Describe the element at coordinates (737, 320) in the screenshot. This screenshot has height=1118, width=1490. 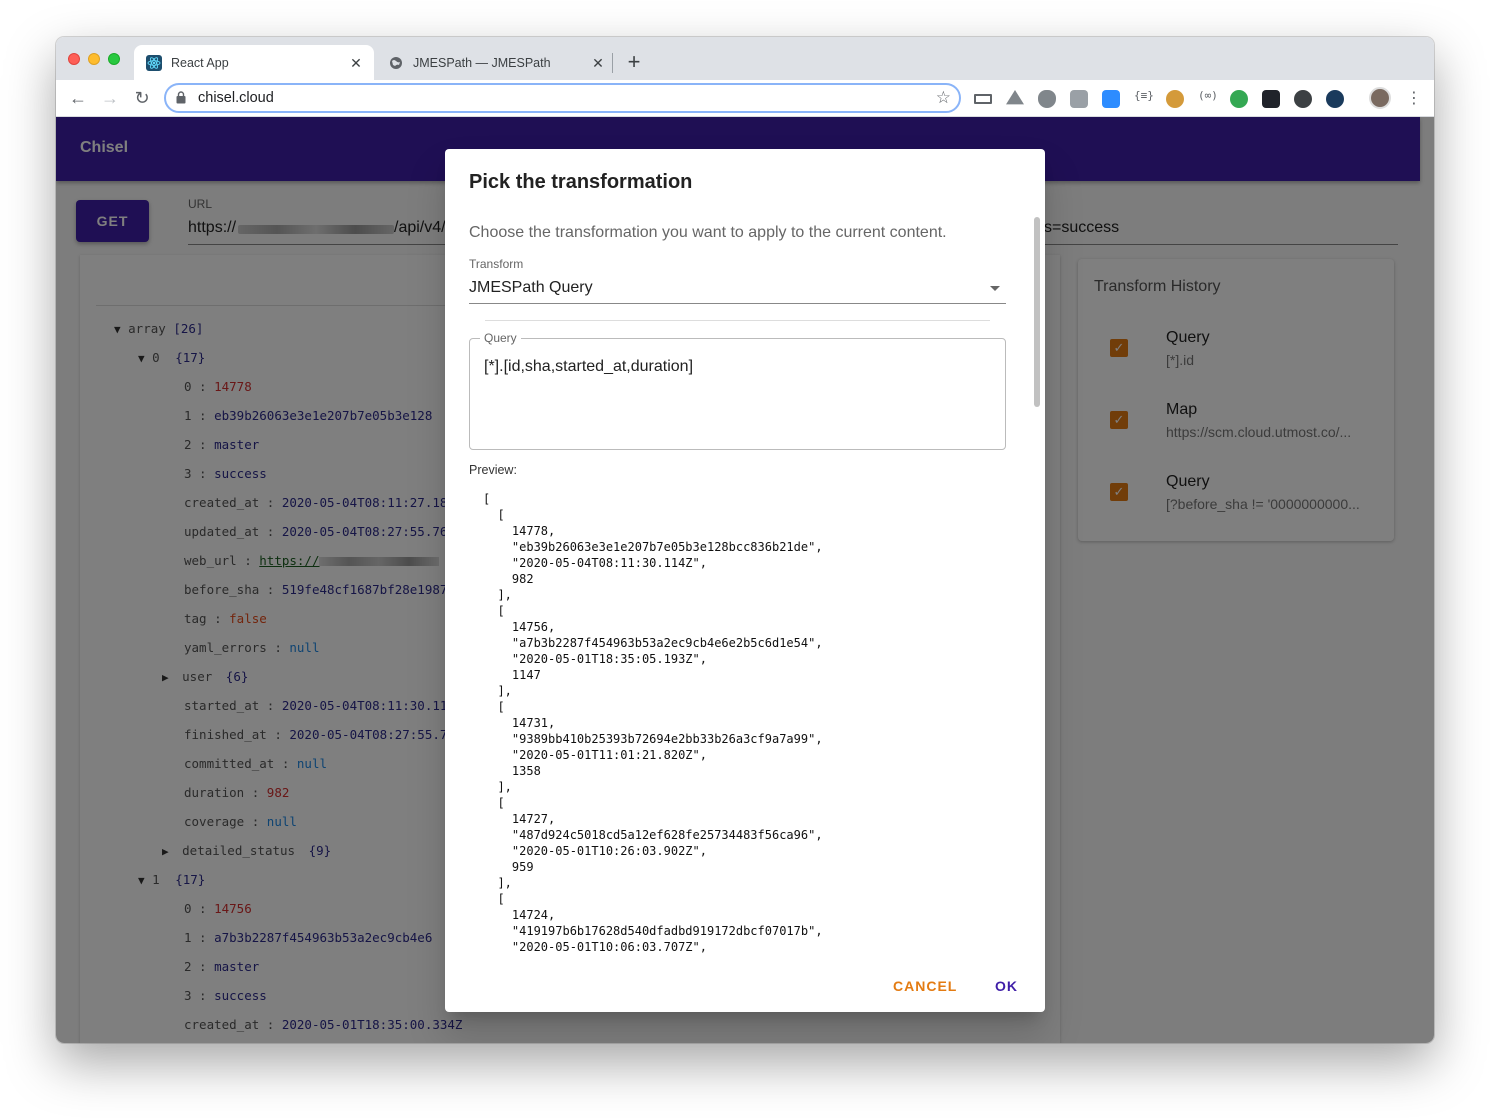
I see `divider` at that location.